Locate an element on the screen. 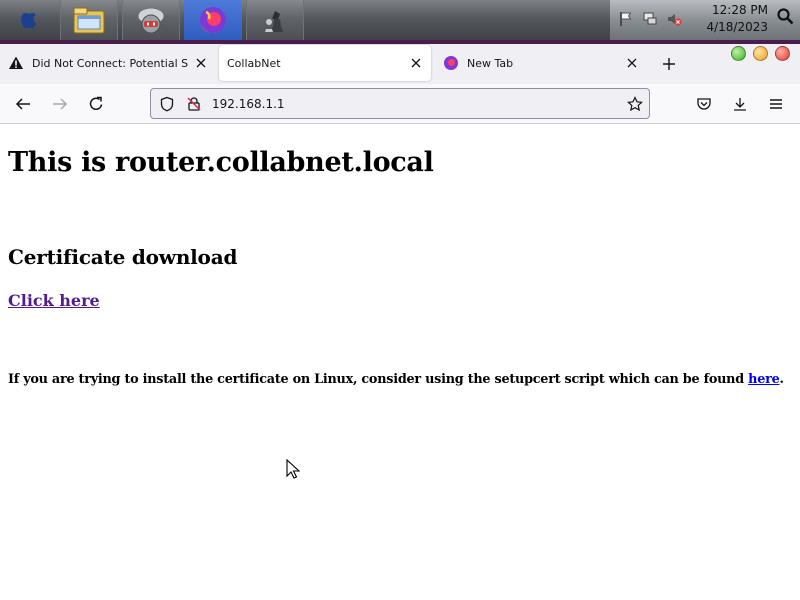 The height and width of the screenshot is (600, 800). mouse-cursor-icon is located at coordinates (293, 470).